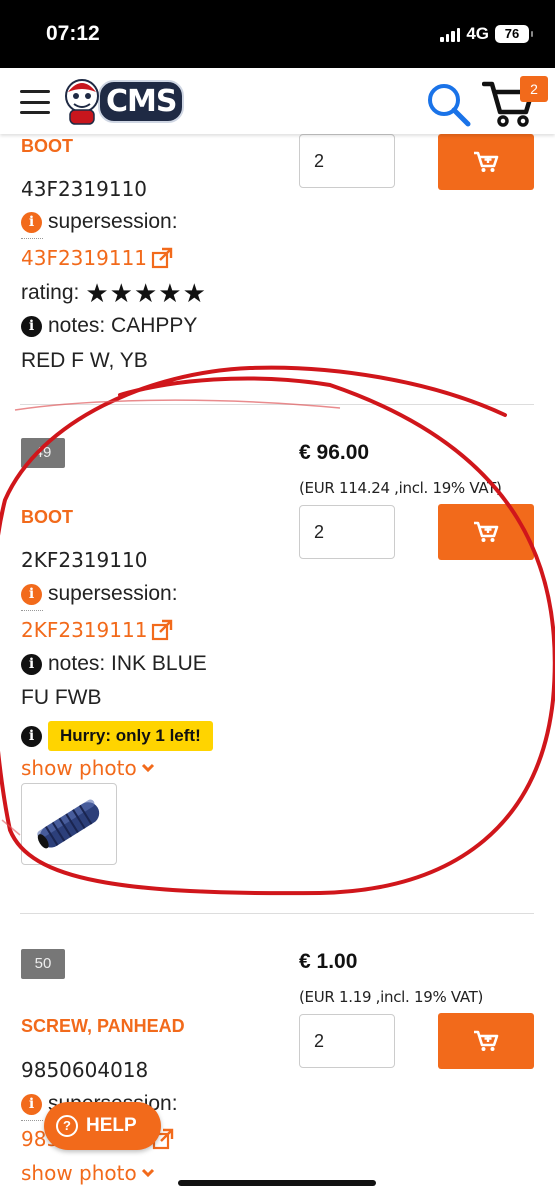 This screenshot has width=555, height=1200. Describe the element at coordinates (448, 104) in the screenshot. I see `search-icon` at that location.